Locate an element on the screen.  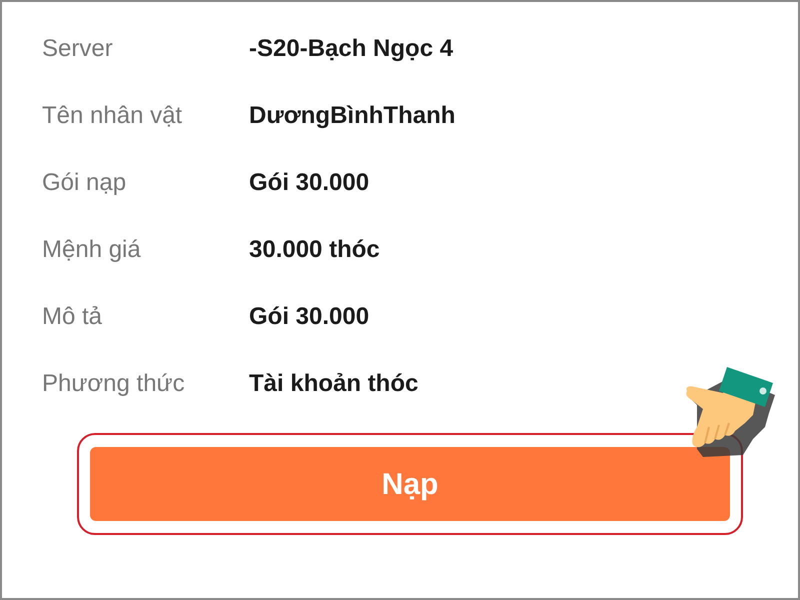
detail-label: Gói nạp is located at coordinates (85, 183).